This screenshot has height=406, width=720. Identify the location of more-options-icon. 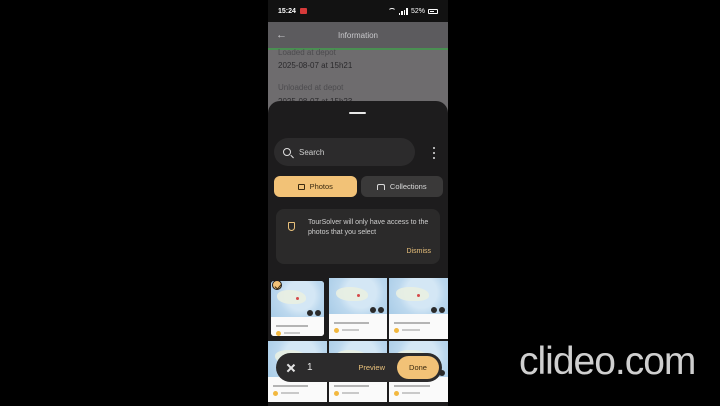
(434, 153).